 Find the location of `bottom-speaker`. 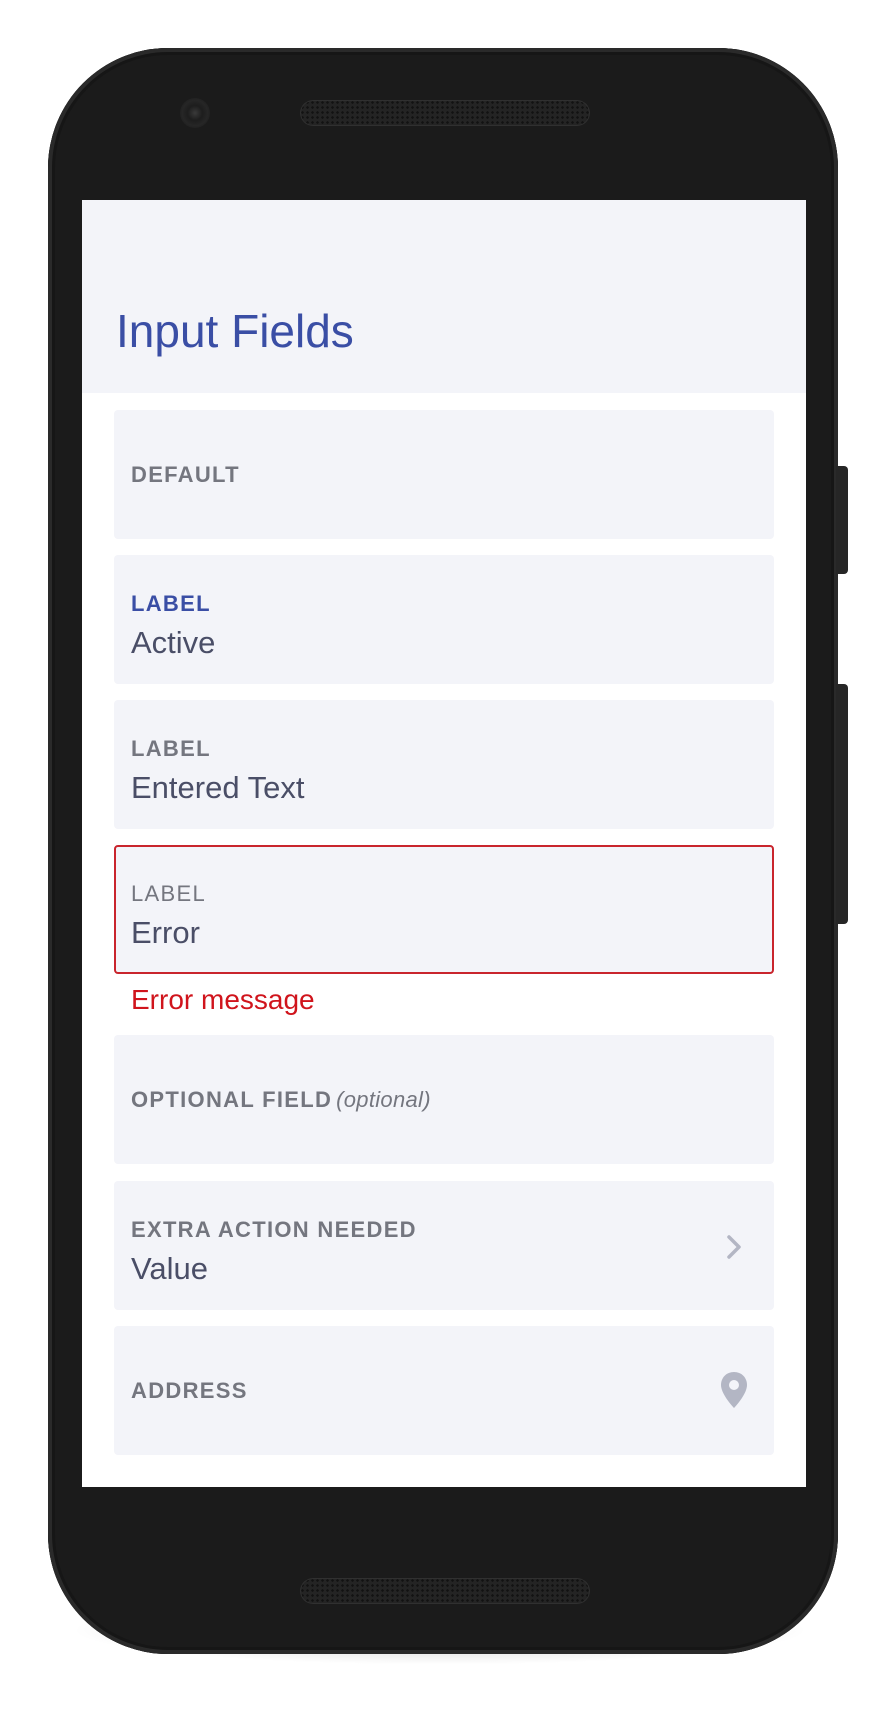

bottom-speaker is located at coordinates (445, 1591).